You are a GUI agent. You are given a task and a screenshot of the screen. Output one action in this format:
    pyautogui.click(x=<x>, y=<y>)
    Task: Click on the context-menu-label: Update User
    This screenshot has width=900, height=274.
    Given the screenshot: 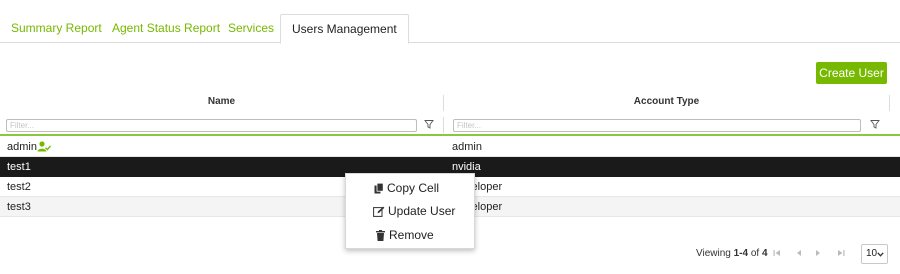 What is the action you would take?
    pyautogui.click(x=422, y=211)
    